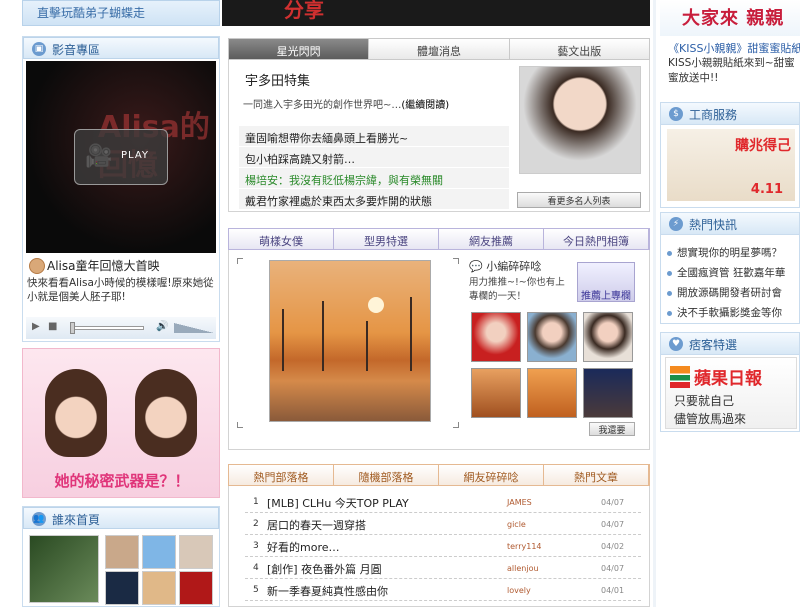  Describe the element at coordinates (350, 341) in the screenshot. I see `featured-photo` at that location.